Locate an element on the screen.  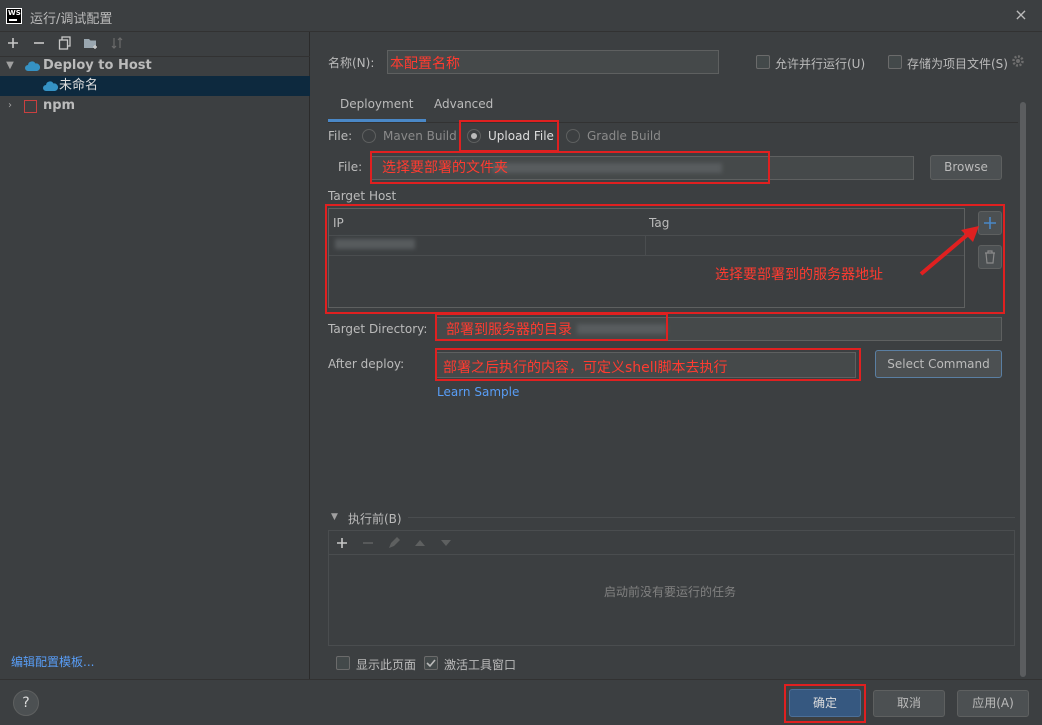
before-launch-task-list: 启动前没有要运行的任务 is located at coordinates (671, 588).